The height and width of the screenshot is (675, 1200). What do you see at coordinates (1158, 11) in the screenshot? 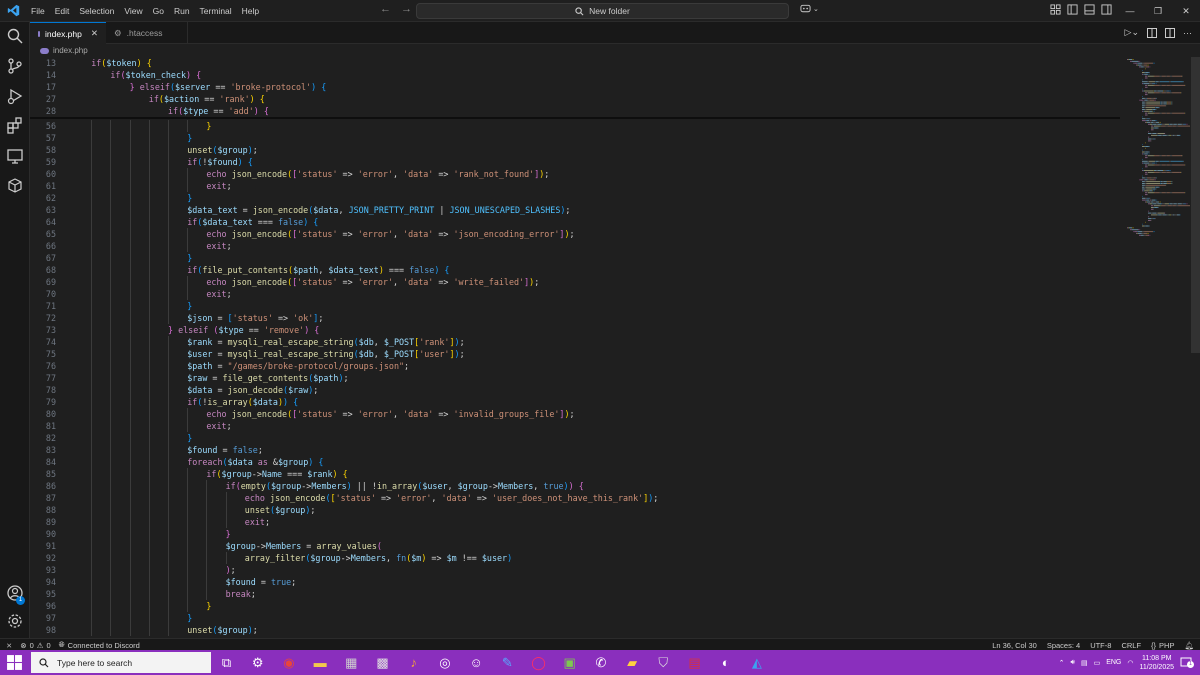
I see `restore-icon: ❐` at bounding box center [1158, 11].